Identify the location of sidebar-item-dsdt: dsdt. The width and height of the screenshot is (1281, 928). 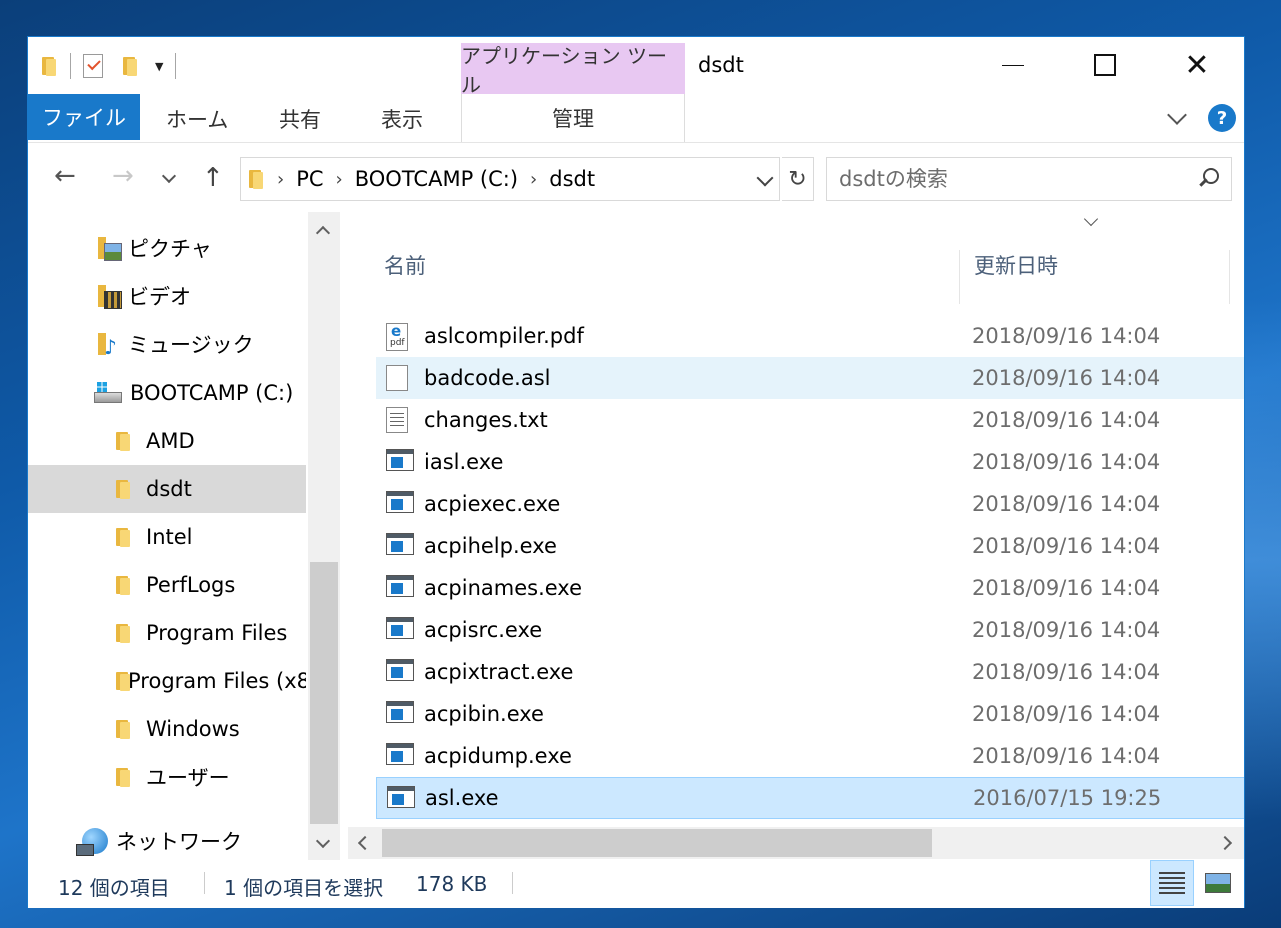
(167, 489).